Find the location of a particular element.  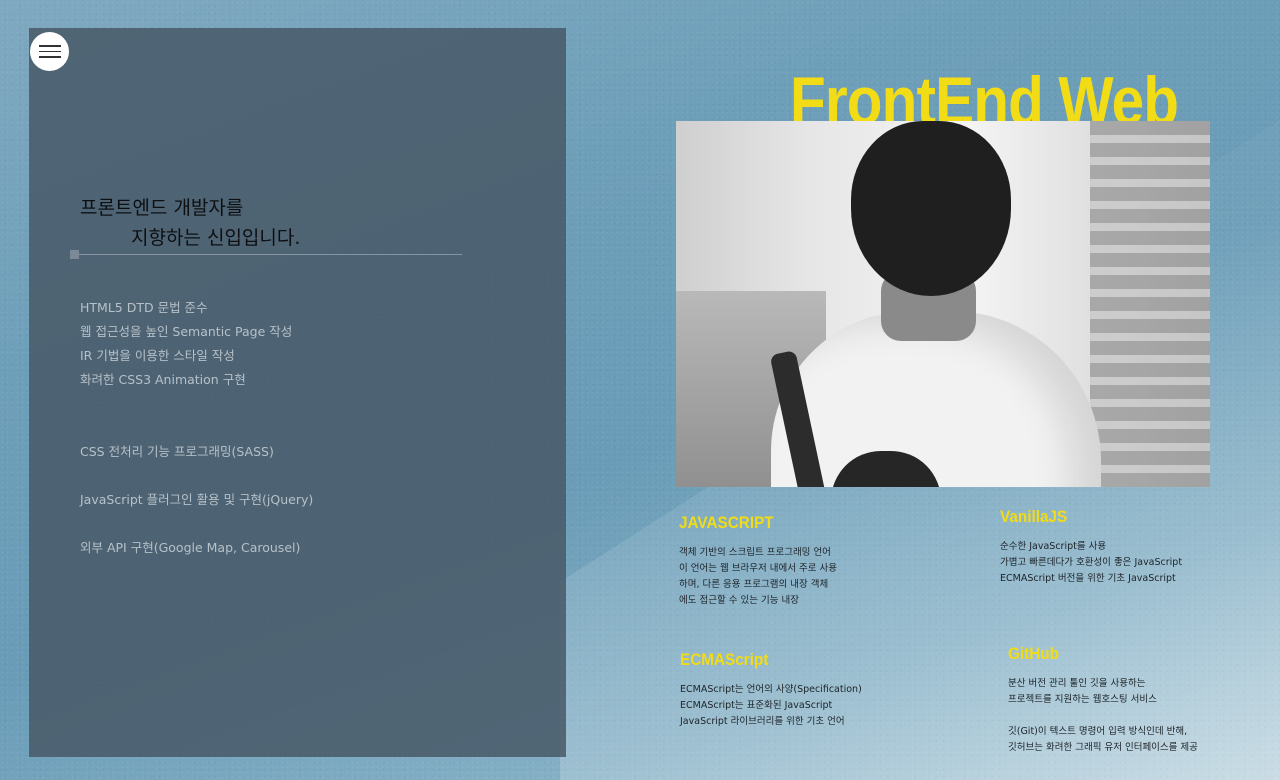

intro-line-2: 지향하는 신입입니다. is located at coordinates (216, 238).